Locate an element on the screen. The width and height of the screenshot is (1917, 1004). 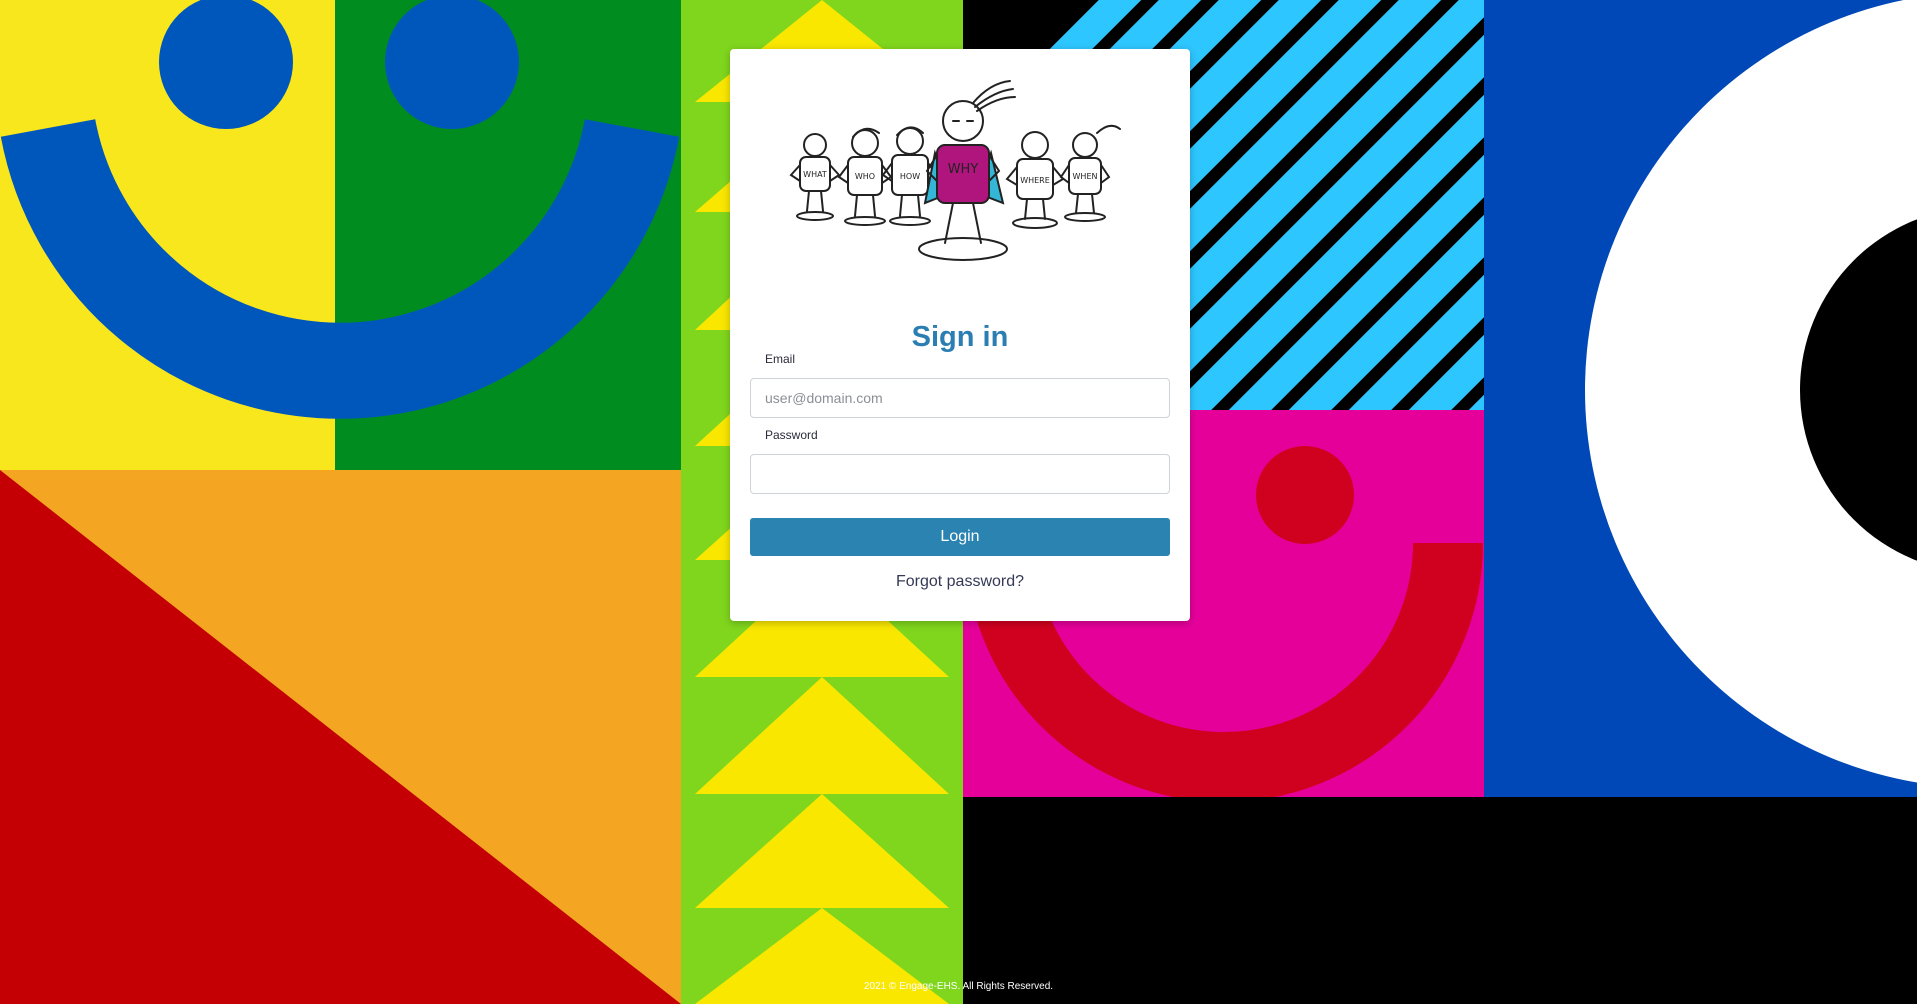
figure-label-why: WHY is located at coordinates (963, 169).